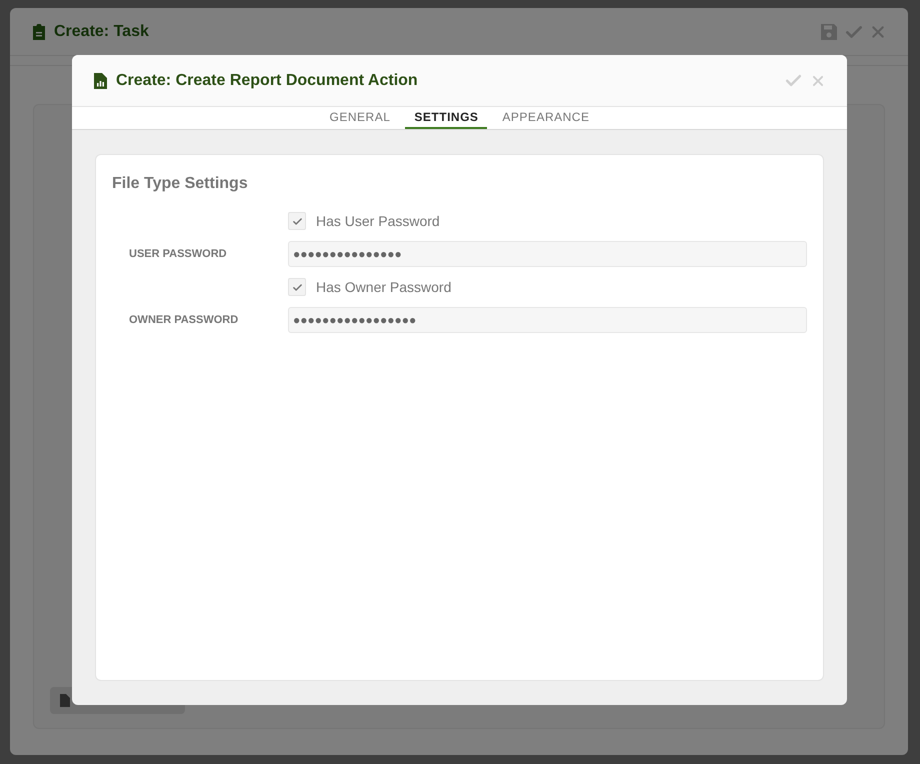  I want to click on password-field: ●●●●●●●●●●●●●●●, so click(547, 254).